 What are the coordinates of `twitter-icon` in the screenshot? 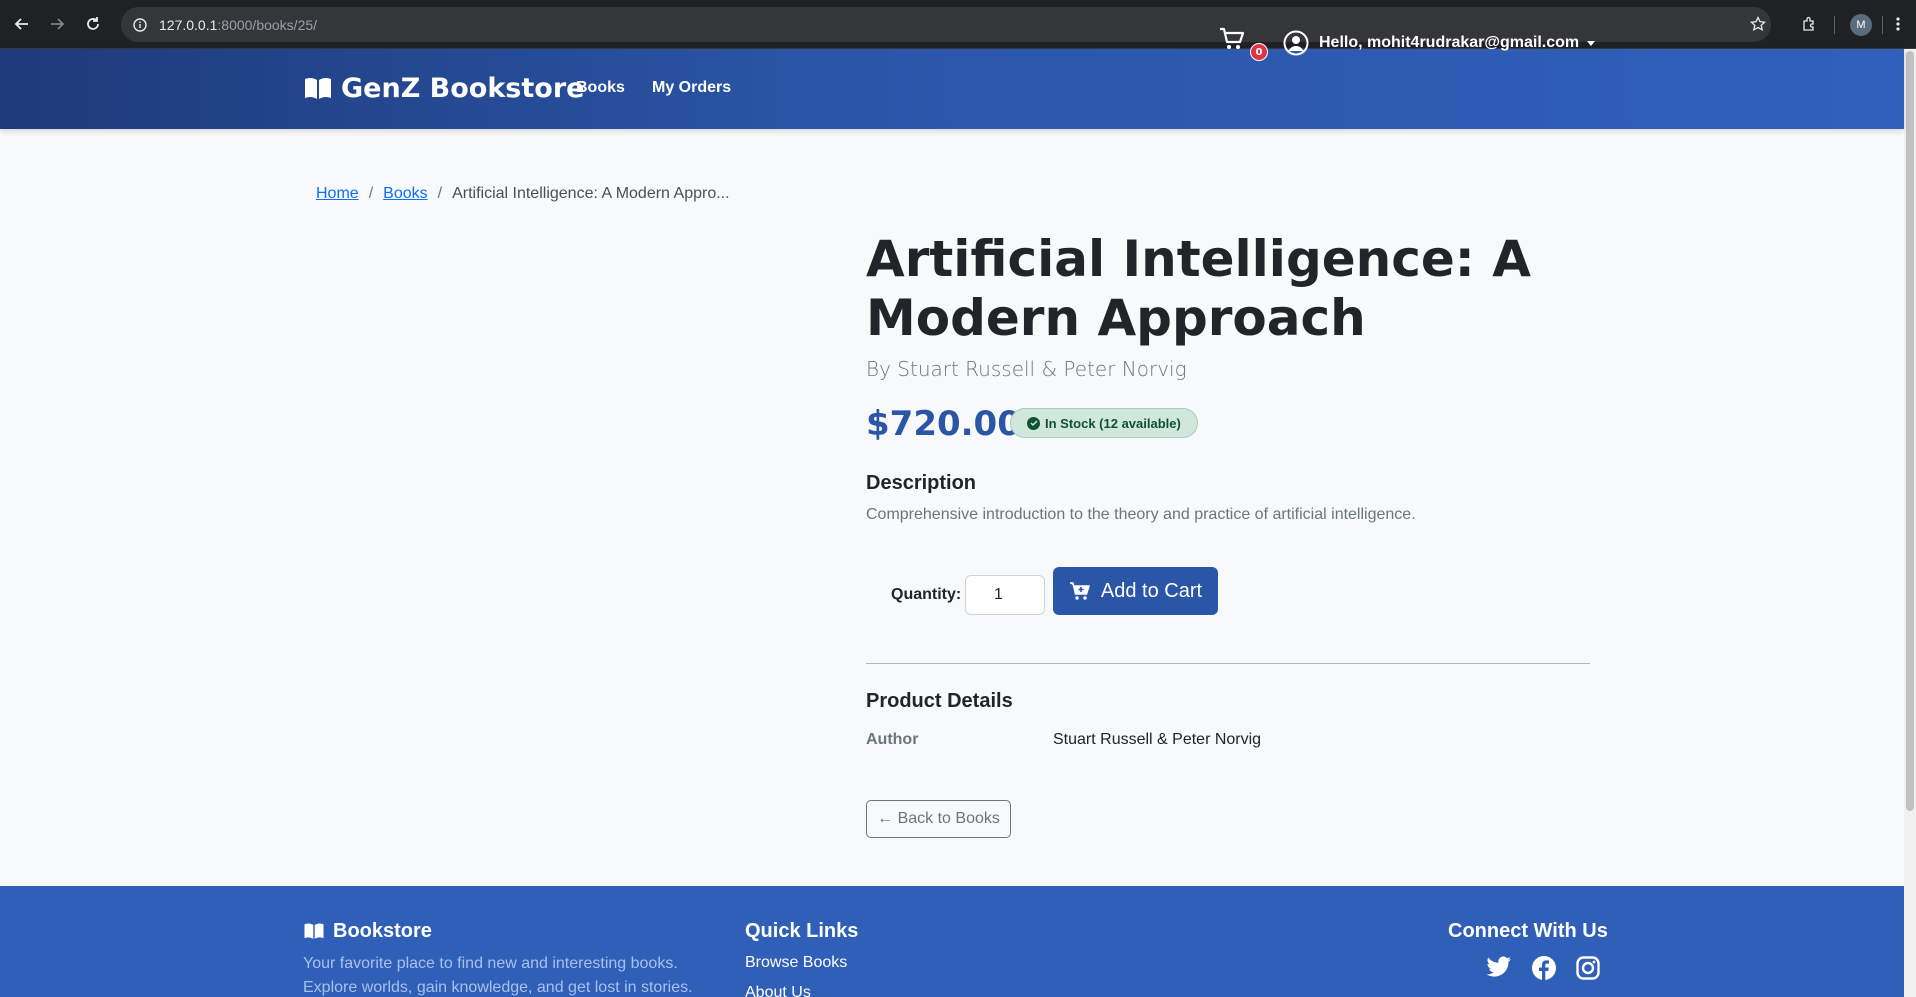 It's located at (1499, 969).